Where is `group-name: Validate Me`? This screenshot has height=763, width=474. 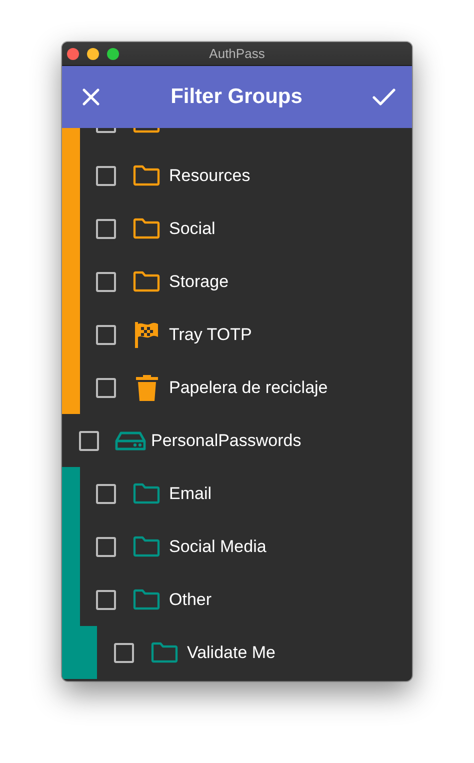
group-name: Validate Me is located at coordinates (231, 652).